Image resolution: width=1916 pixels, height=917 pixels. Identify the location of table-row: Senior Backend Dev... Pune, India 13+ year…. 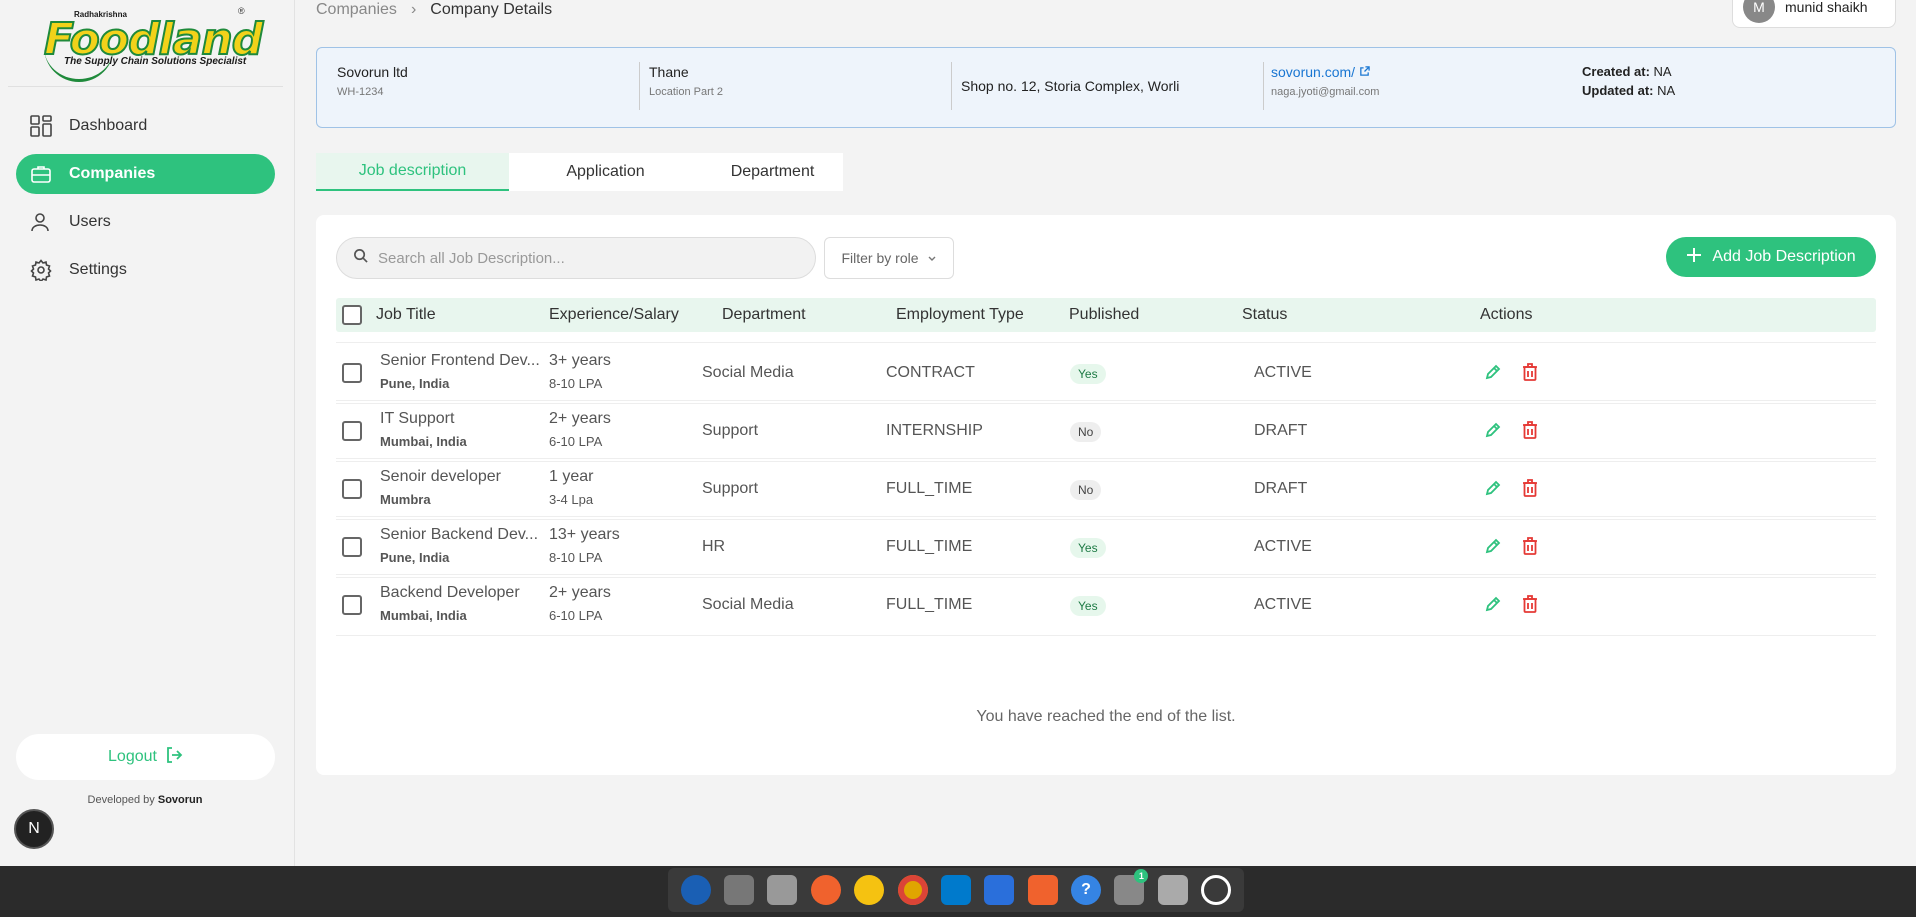
(1106, 547).